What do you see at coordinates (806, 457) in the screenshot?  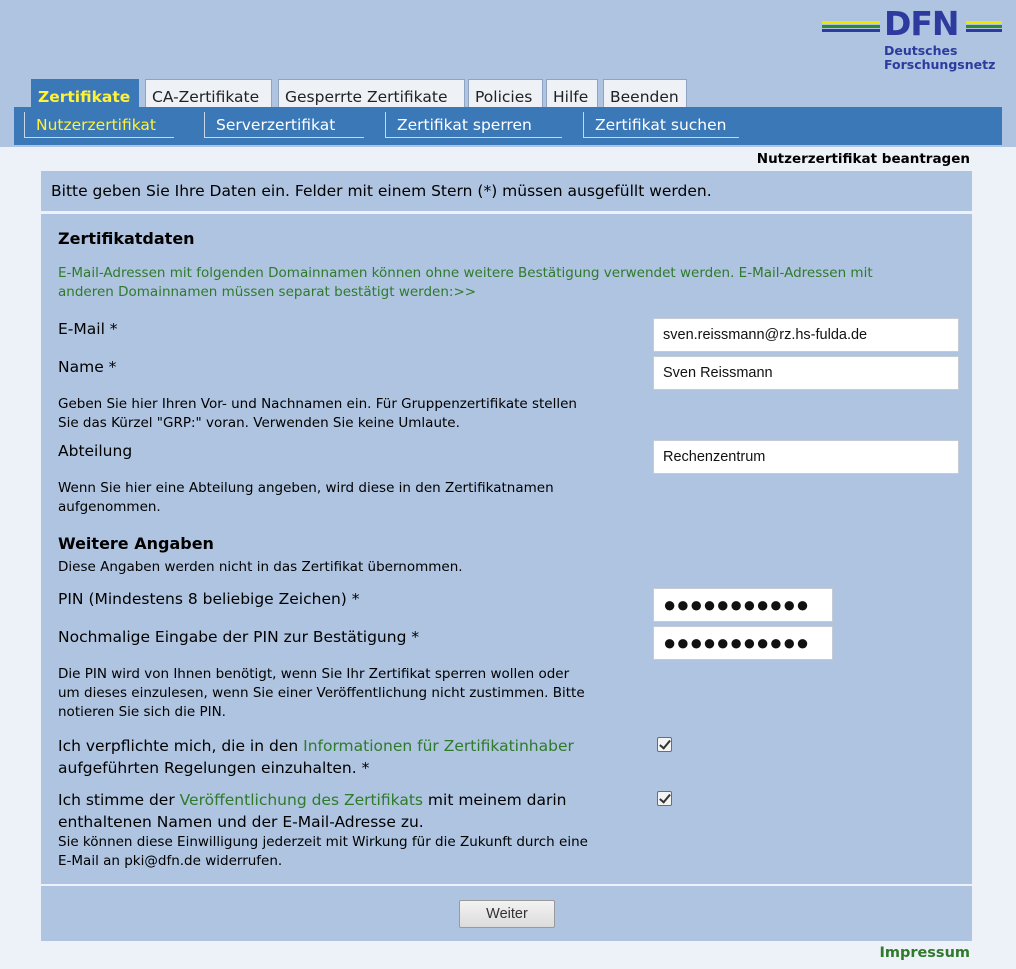 I see `department-field: Rechenzentrum` at bounding box center [806, 457].